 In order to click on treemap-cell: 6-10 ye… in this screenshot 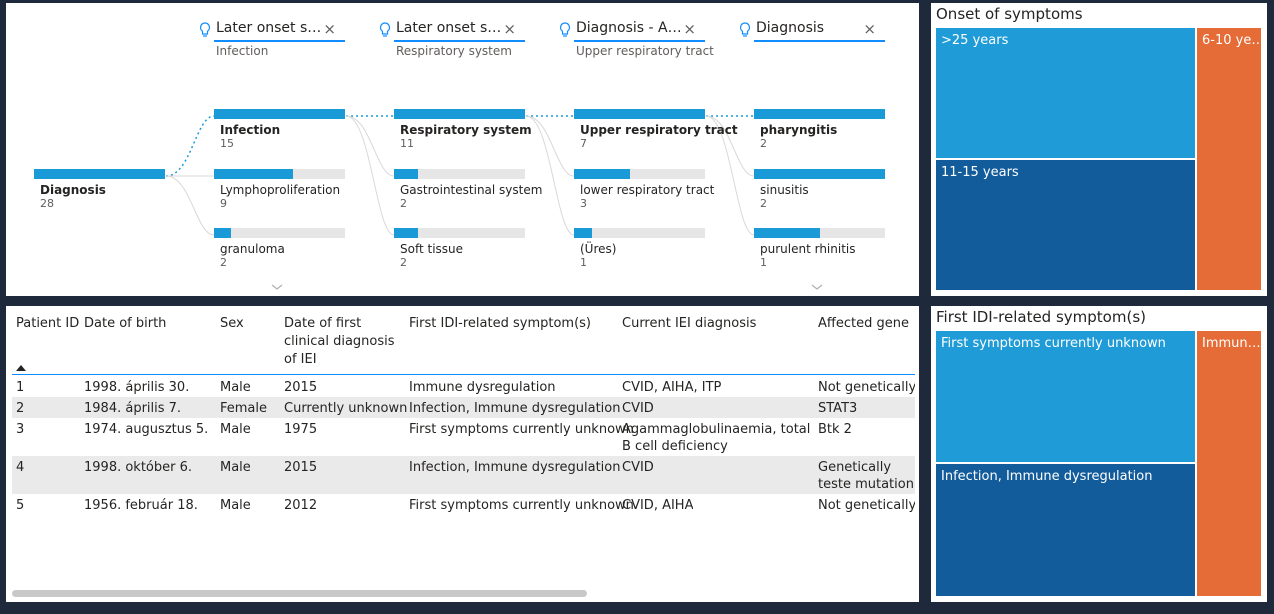, I will do `click(1229, 159)`.